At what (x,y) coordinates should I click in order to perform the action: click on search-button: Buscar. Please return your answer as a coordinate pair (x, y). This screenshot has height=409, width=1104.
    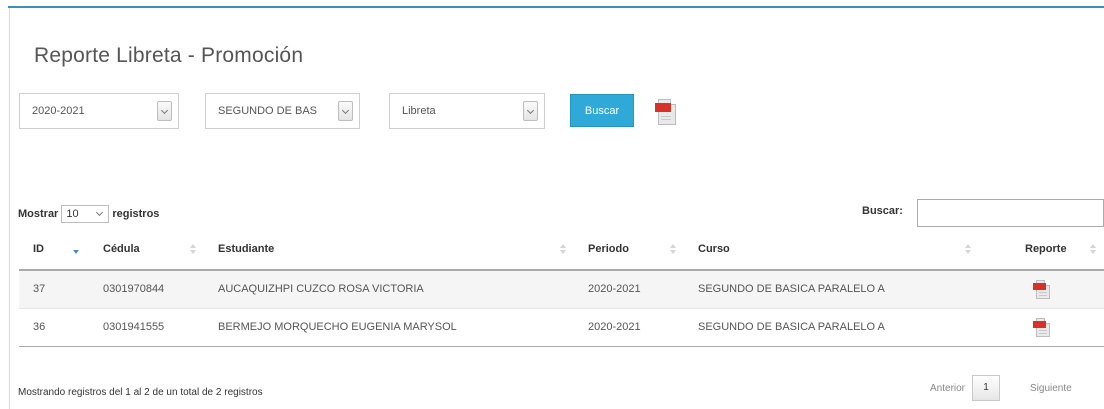
    Looking at the image, I should click on (602, 110).